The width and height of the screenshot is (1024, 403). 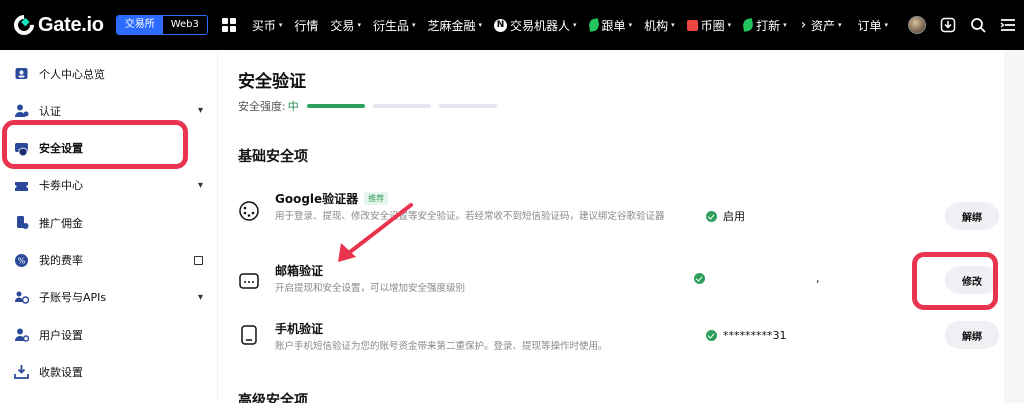 I want to click on item-status: 启用, so click(x=725, y=216).